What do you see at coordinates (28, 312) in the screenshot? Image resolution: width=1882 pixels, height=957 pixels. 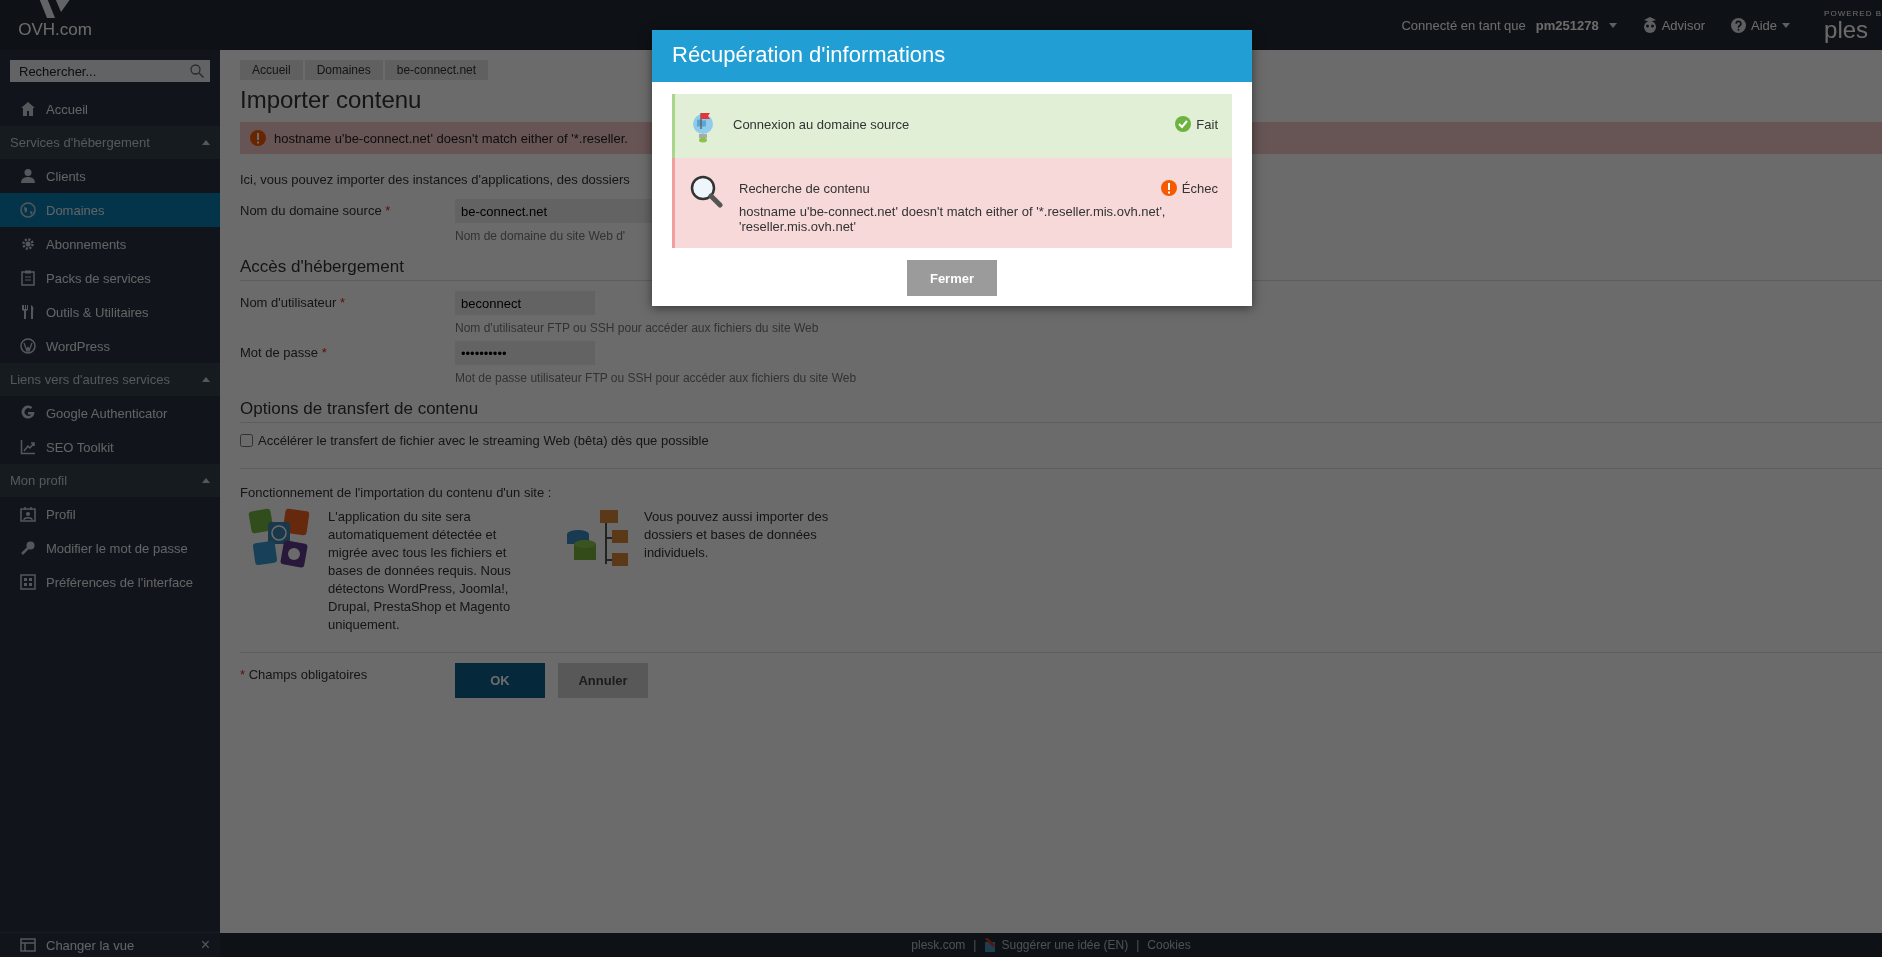 I see `tools-icon` at bounding box center [28, 312].